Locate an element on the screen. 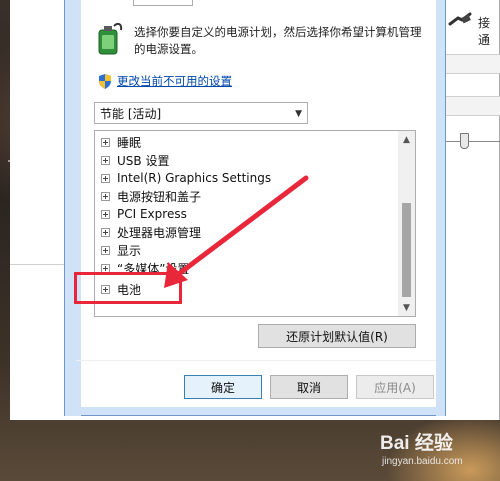  apply-button: 应用(A) is located at coordinates (395, 387).